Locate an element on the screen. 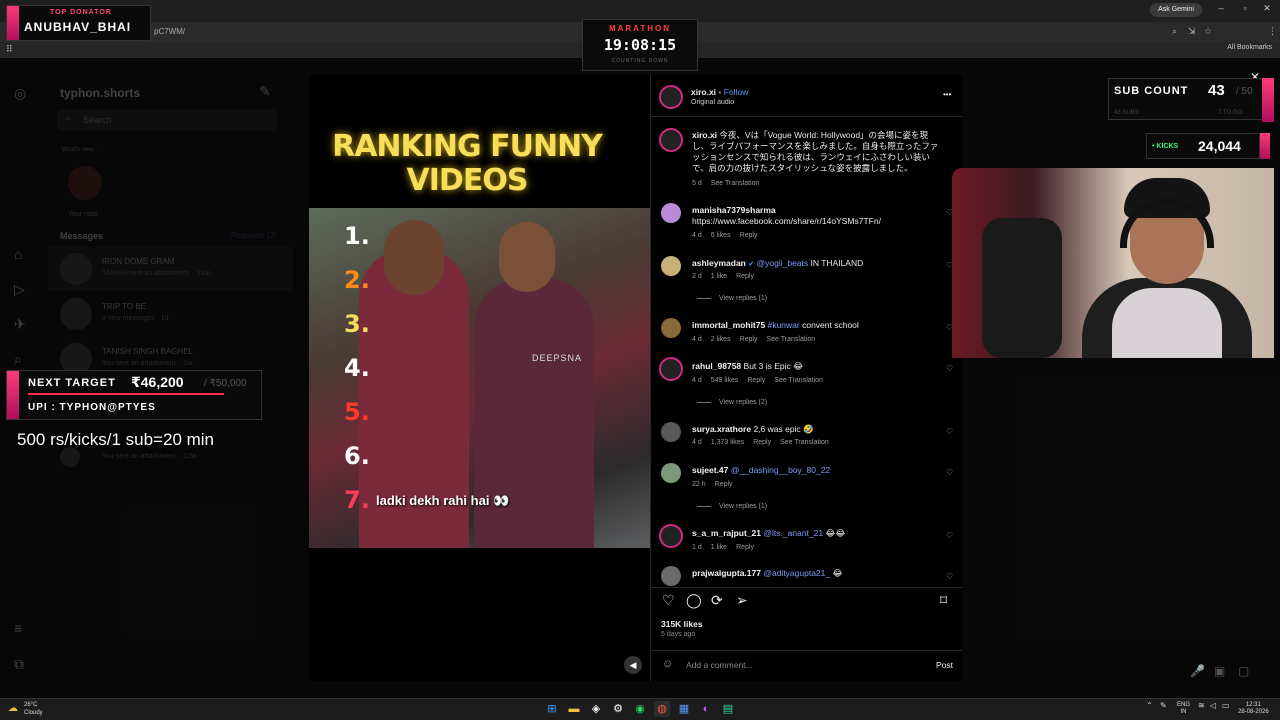 This screenshot has width=1280, height=720. like-count: 315K likes is located at coordinates (682, 624).